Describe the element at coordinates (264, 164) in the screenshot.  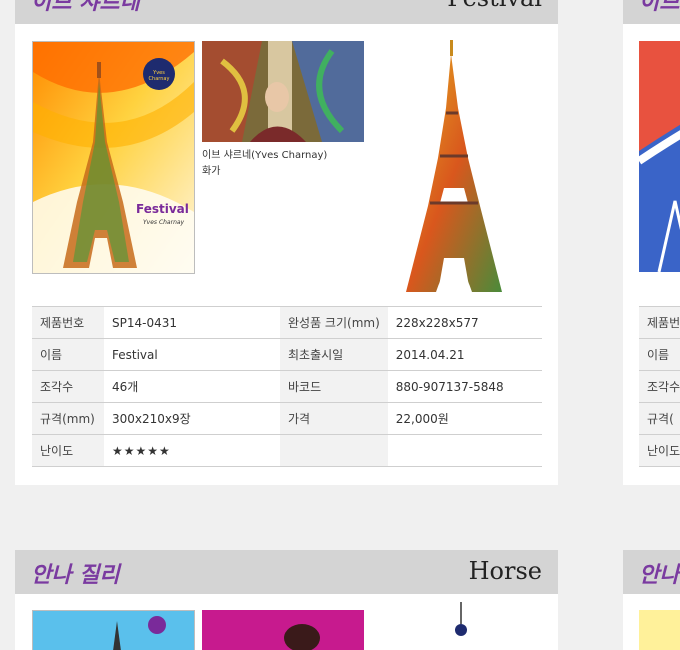
I see `artist-caption: 이브 샤르네(Yves Charnay) 화가` at that location.